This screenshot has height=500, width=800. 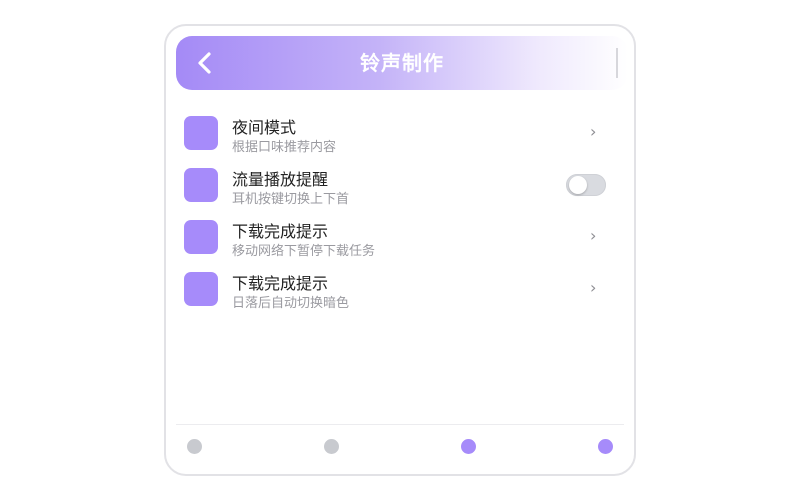 What do you see at coordinates (264, 127) in the screenshot?
I see `settings-item-title: 夜间模式` at bounding box center [264, 127].